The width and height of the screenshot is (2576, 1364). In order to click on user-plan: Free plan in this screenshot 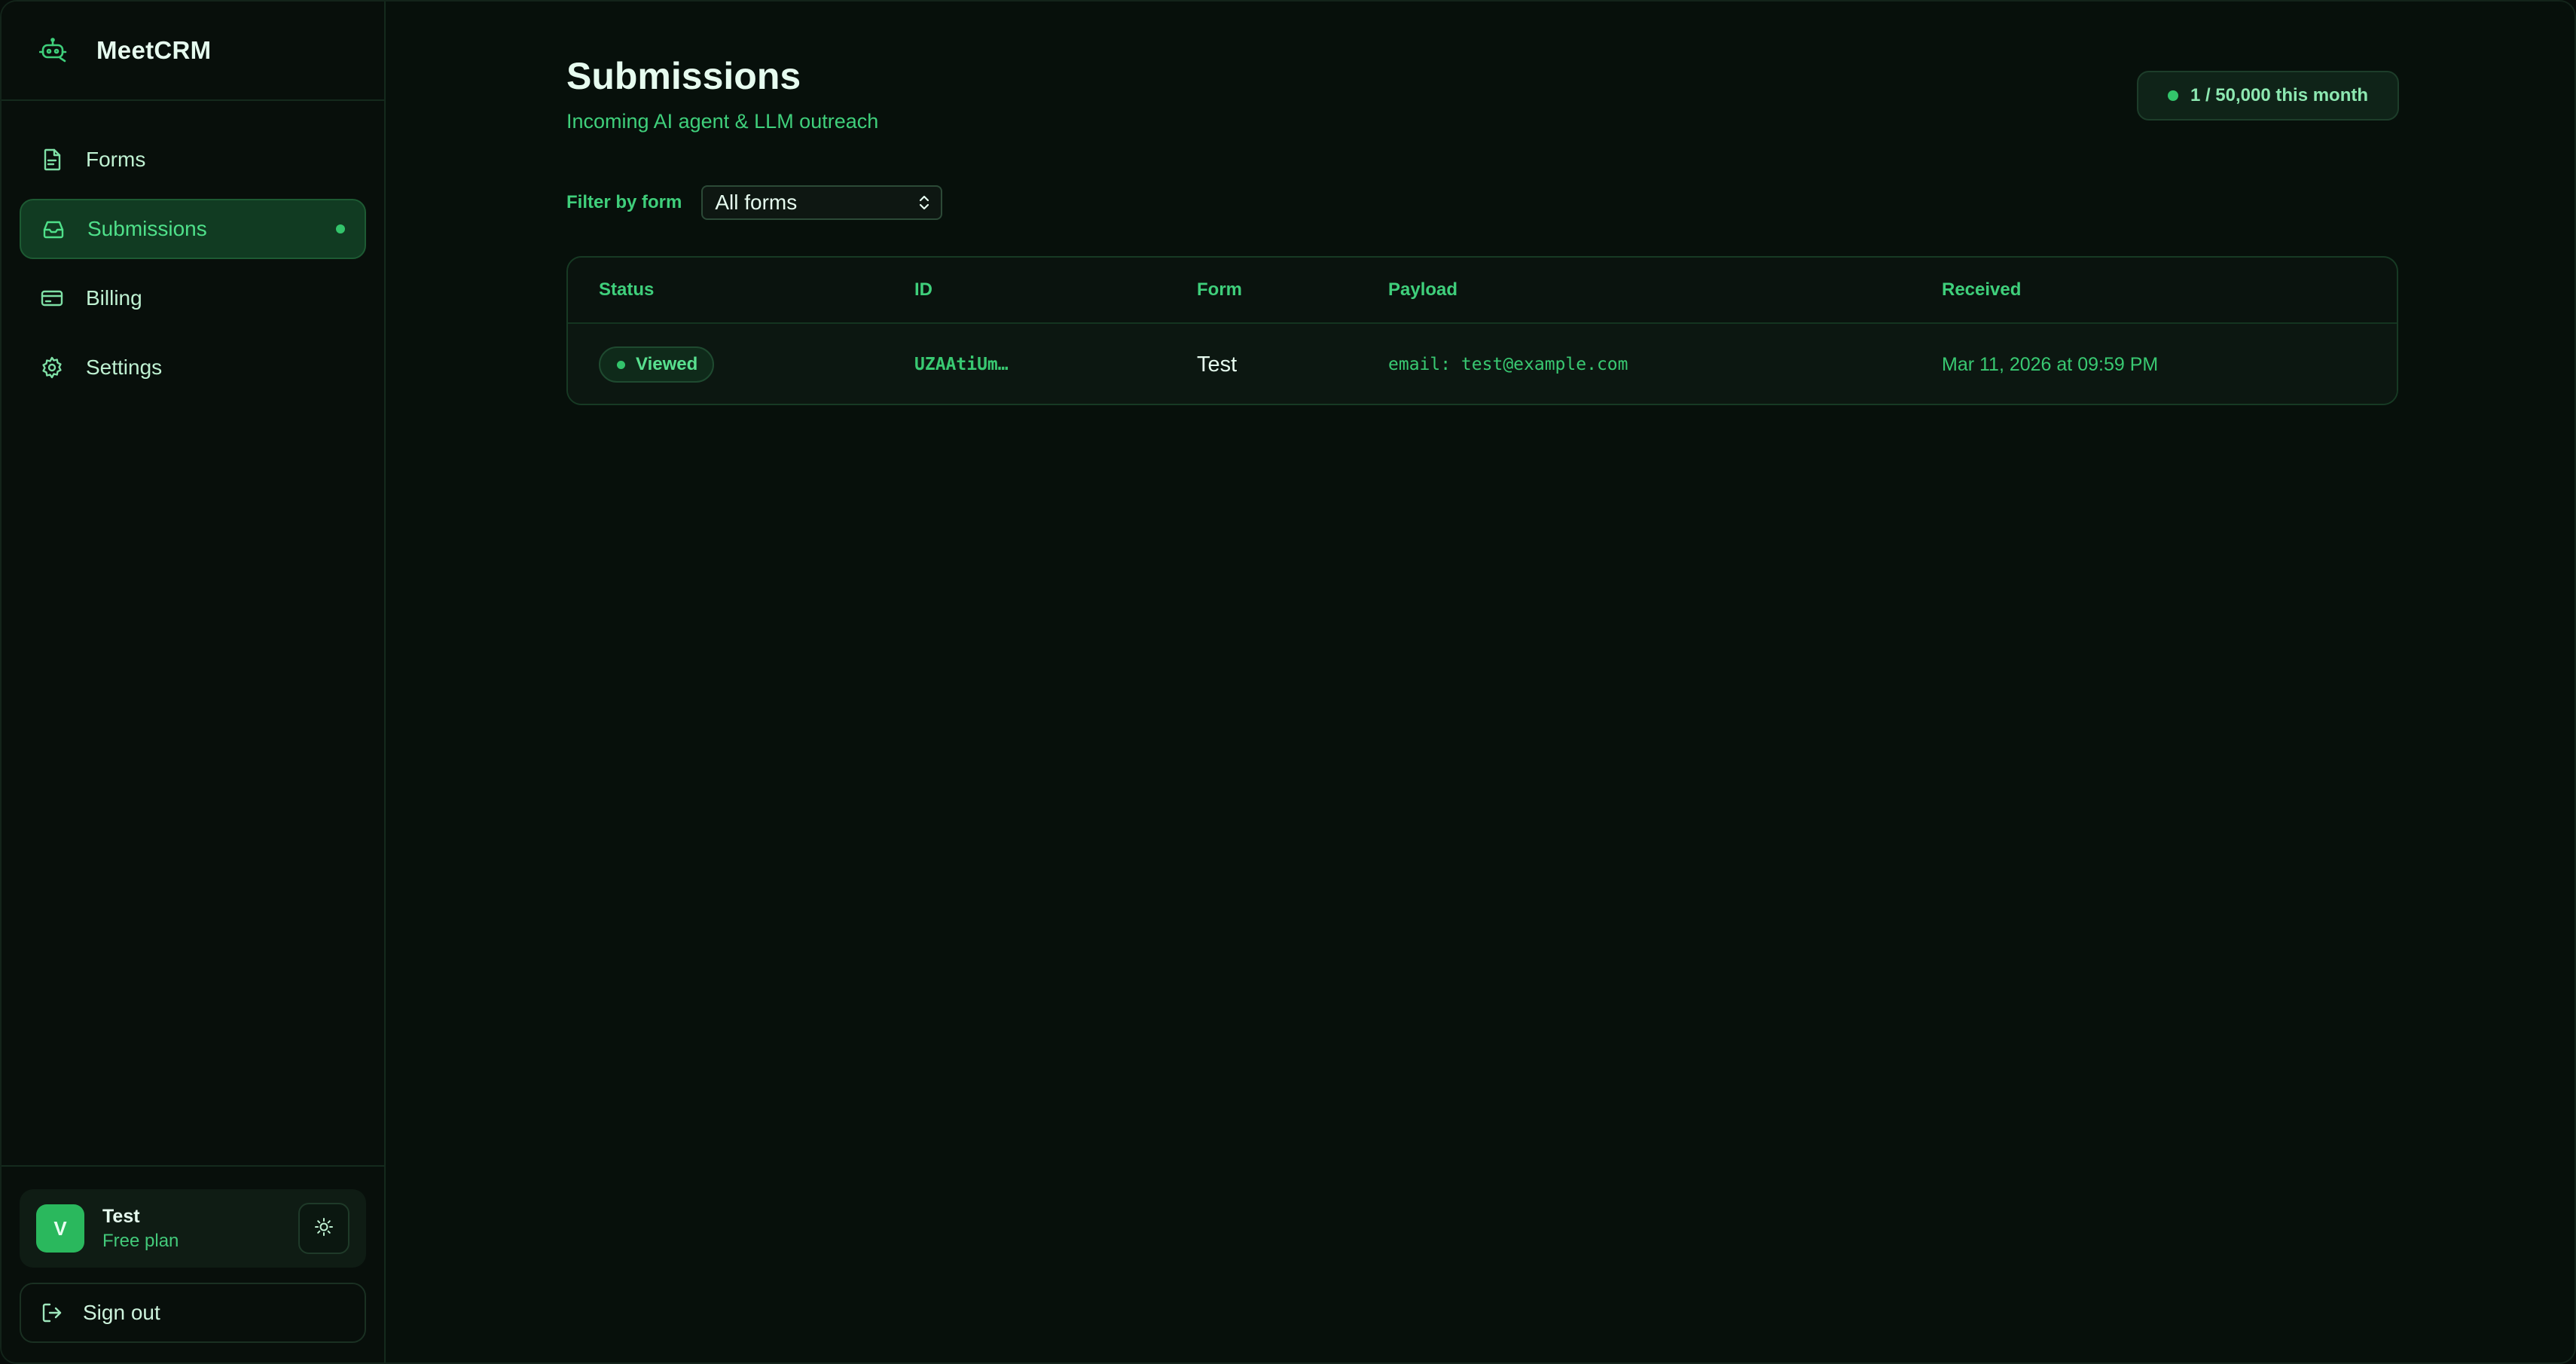, I will do `click(141, 1240)`.